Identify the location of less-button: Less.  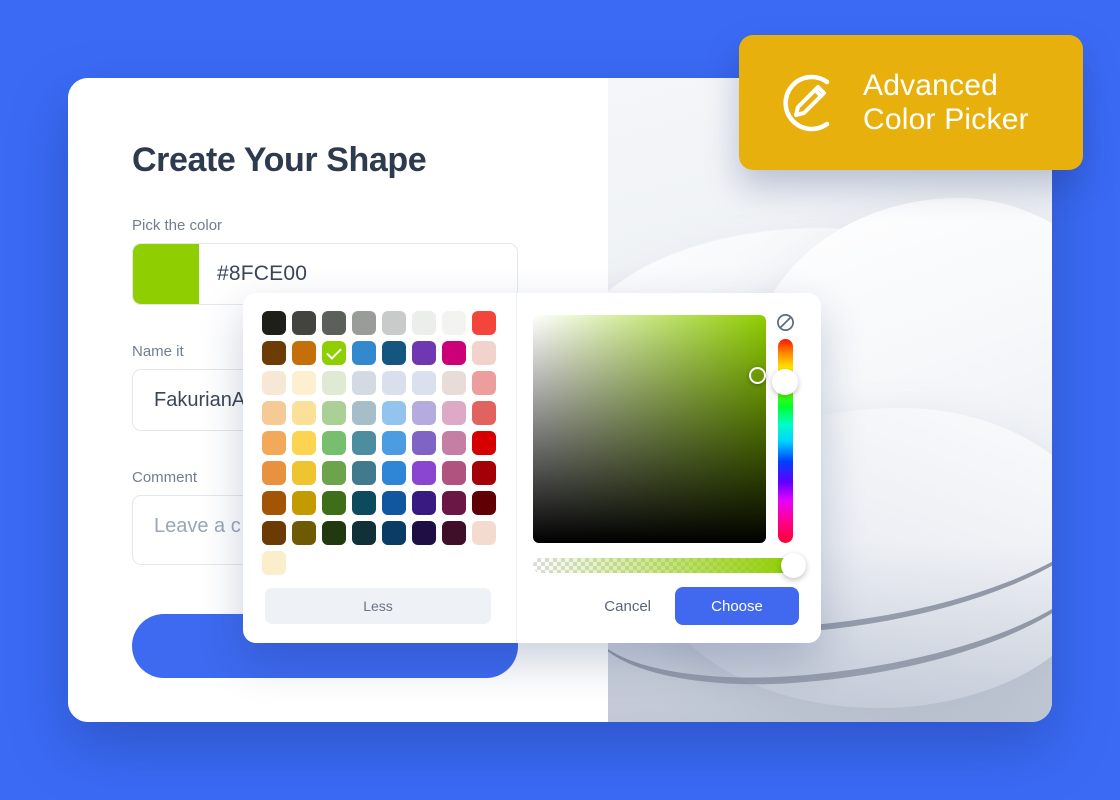
(378, 606).